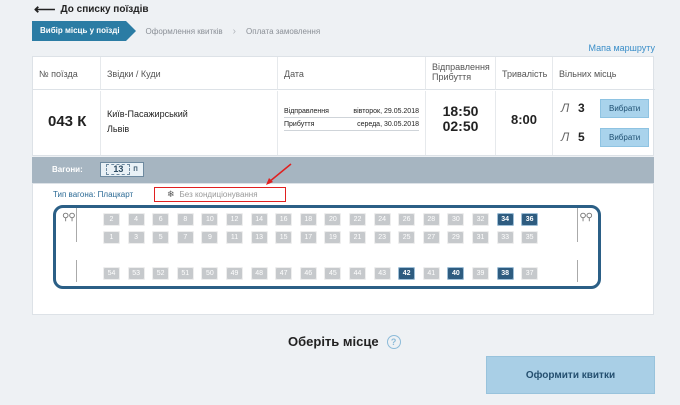 The height and width of the screenshot is (405, 680). Describe the element at coordinates (505, 273) in the screenshot. I see `seat-38: 38` at that location.